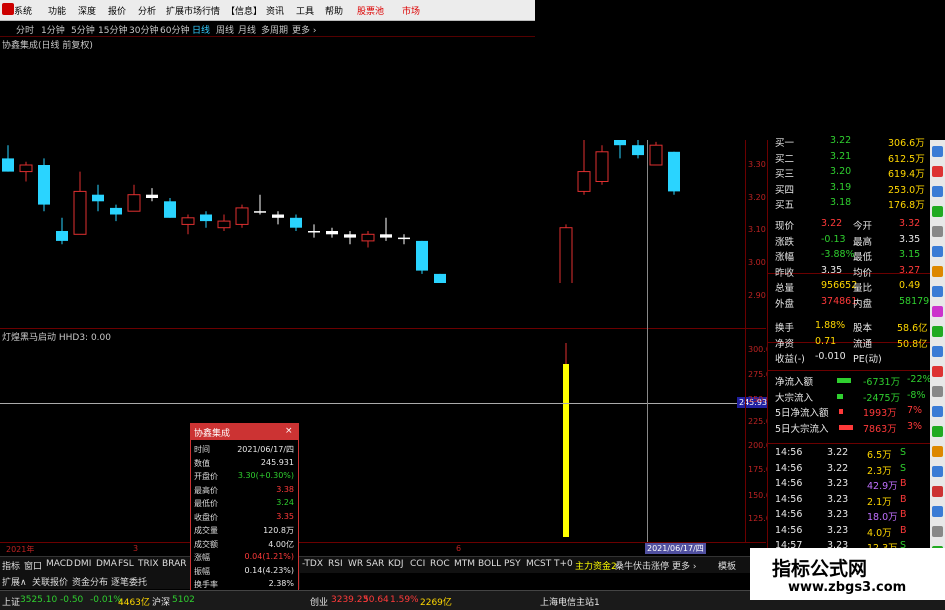  I want to click on indicator-tab: PSY, so click(512, 564).